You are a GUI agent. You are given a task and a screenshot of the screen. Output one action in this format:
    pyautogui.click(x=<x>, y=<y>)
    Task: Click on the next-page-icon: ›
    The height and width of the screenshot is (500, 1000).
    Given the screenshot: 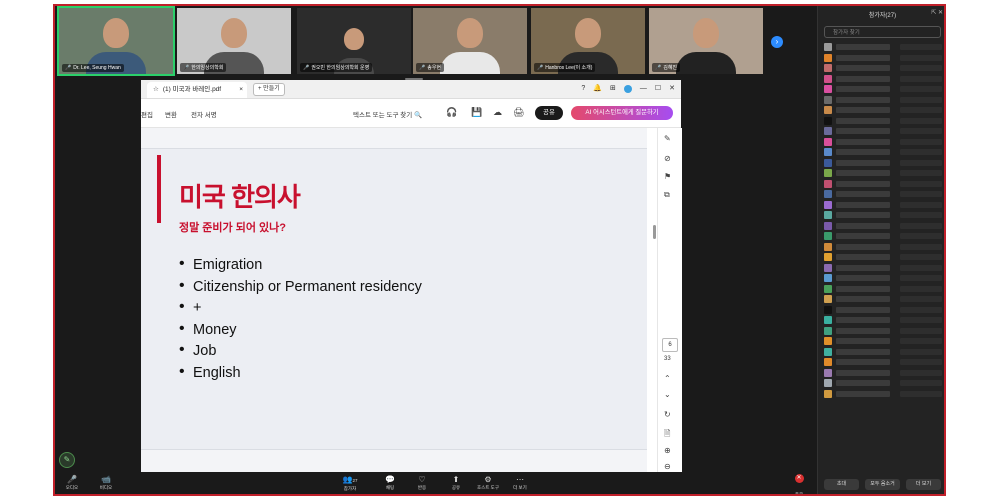 What is the action you would take?
    pyautogui.click(x=777, y=42)
    